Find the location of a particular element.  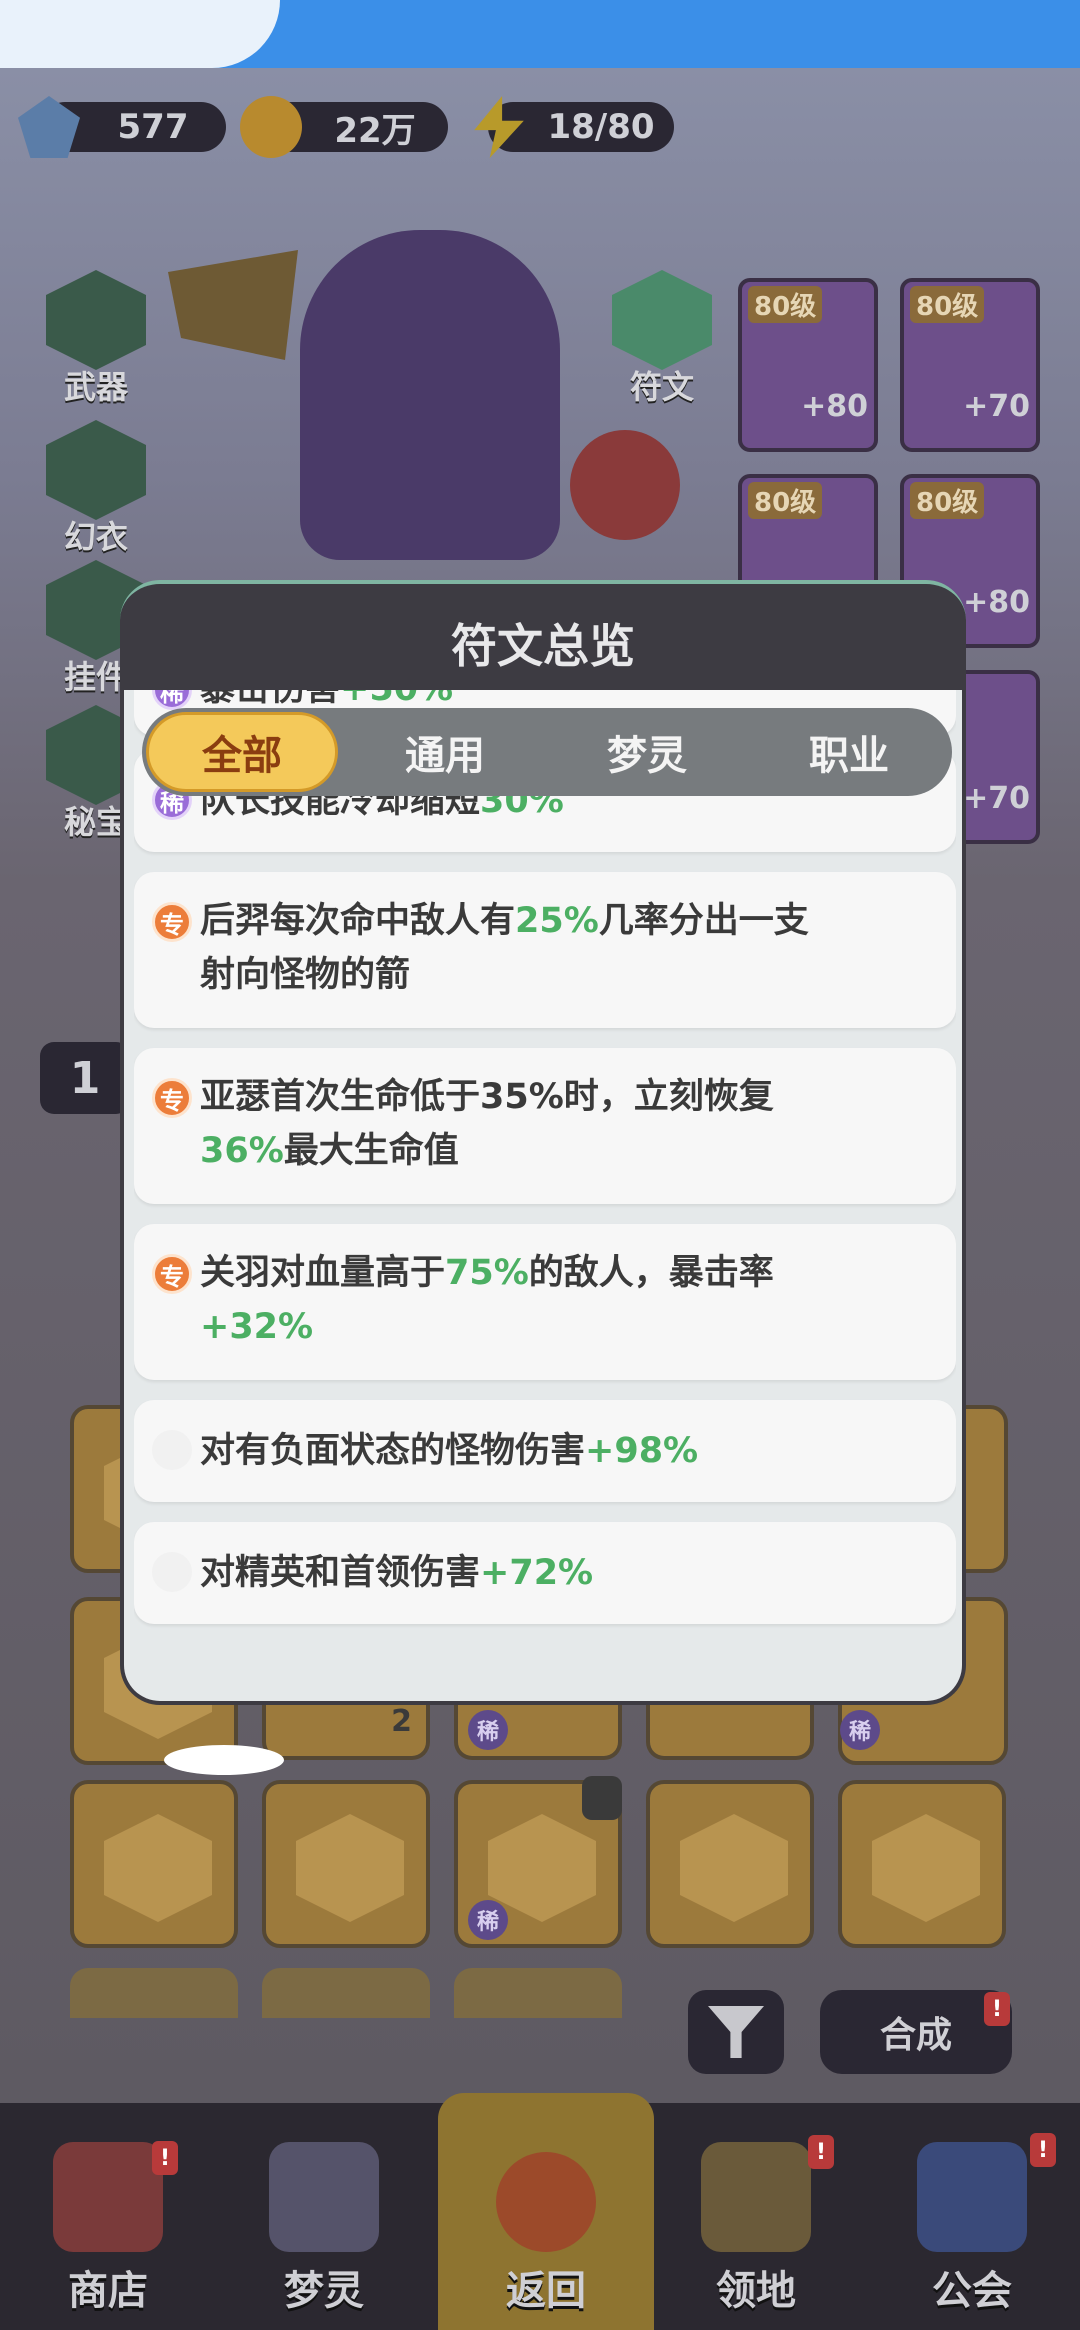

rune-value: +98% is located at coordinates (642, 1451).